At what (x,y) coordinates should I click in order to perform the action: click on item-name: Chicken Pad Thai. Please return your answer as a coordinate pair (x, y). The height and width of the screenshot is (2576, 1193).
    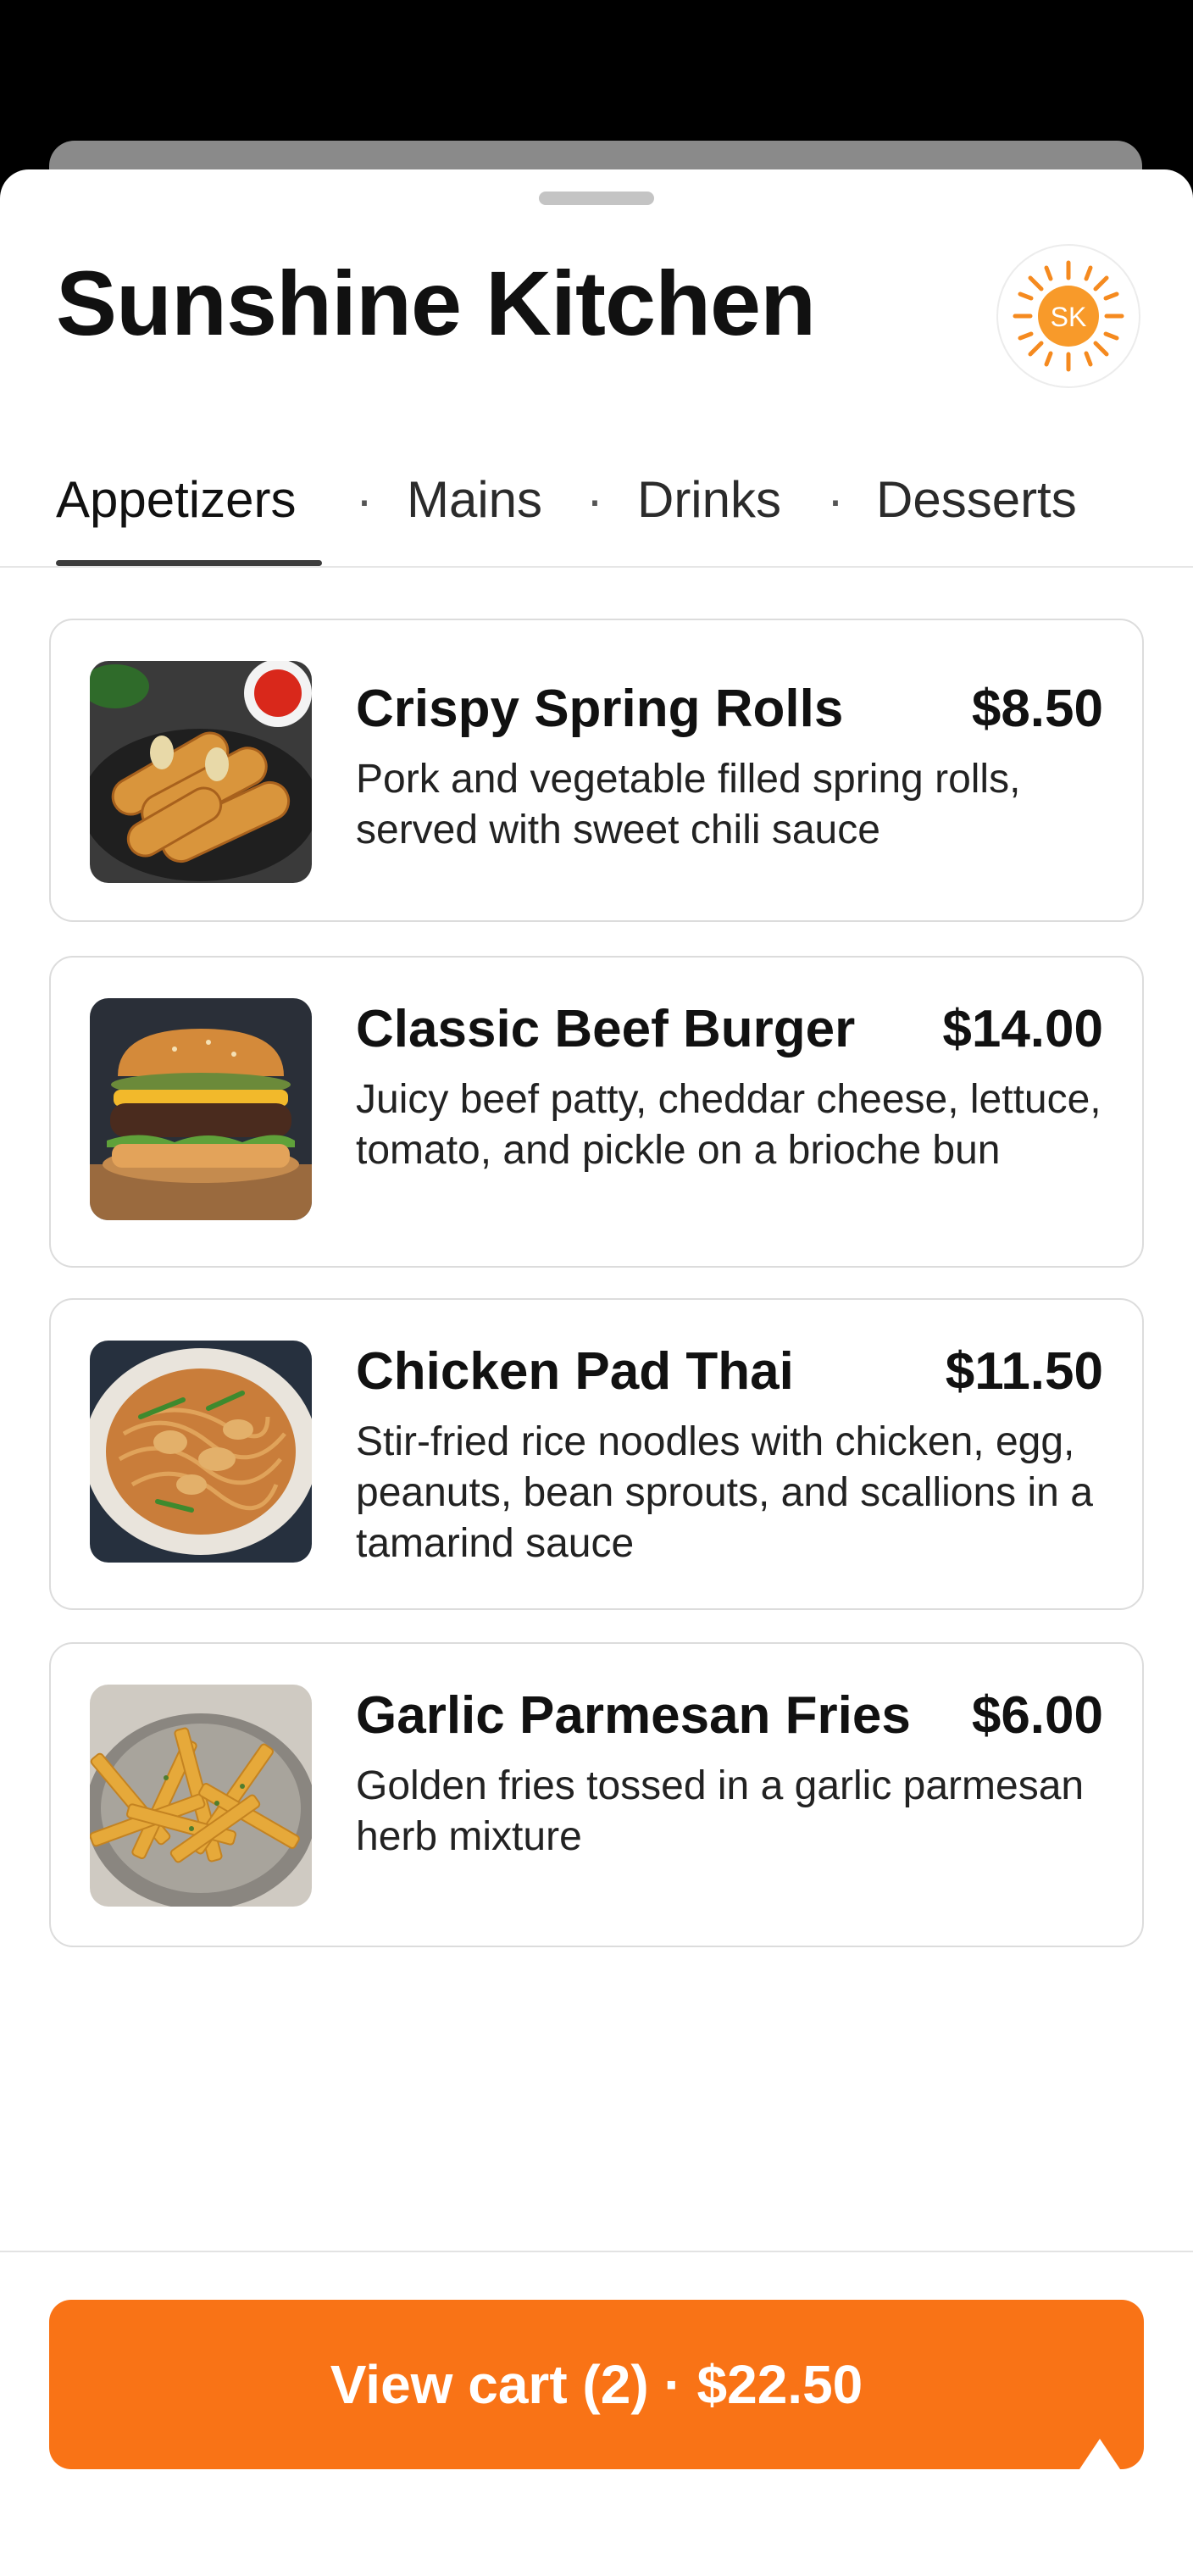
    Looking at the image, I should click on (575, 1371).